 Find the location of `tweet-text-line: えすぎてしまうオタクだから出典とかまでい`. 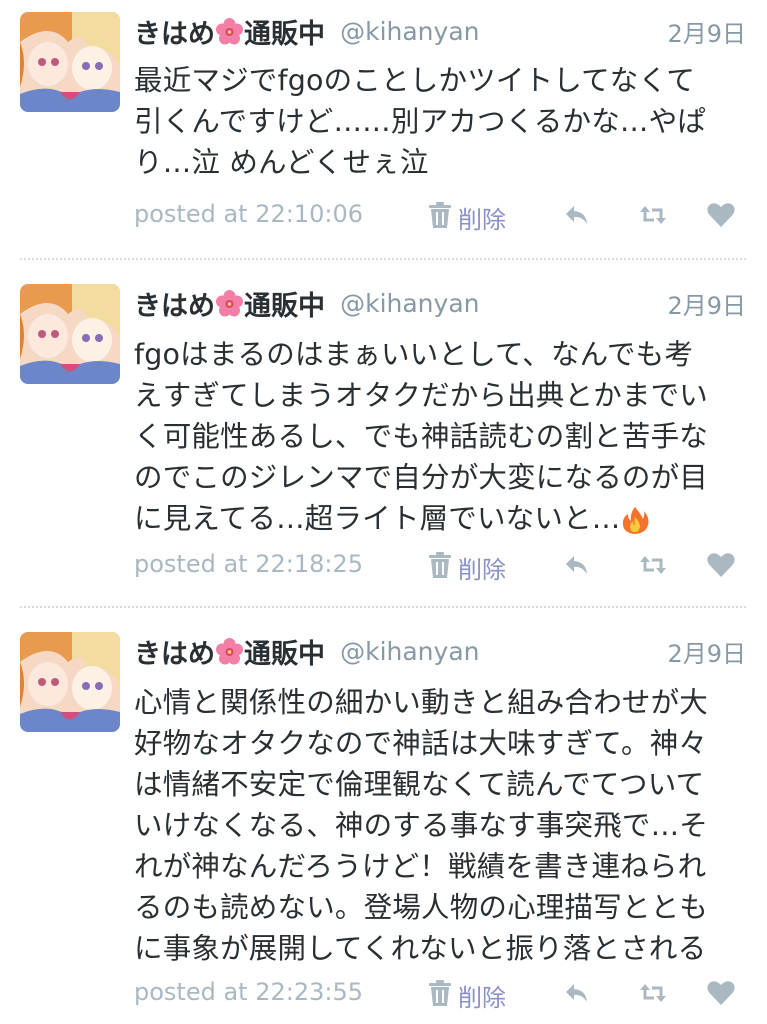

tweet-text-line: えすぎてしまうオタクだから出典とかまでい is located at coordinates (421, 395).